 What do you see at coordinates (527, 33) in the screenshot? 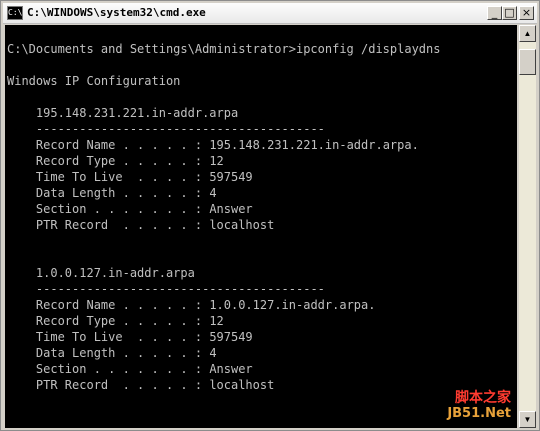
I see `scroll-up-button: ▲` at bounding box center [527, 33].